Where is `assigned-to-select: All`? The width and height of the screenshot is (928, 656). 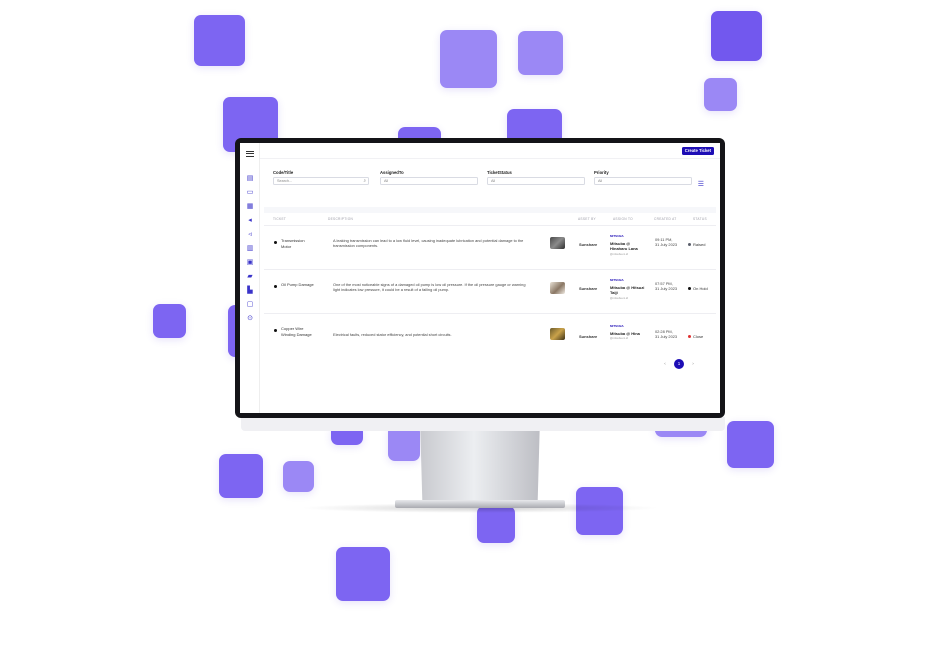 assigned-to-select: All is located at coordinates (429, 181).